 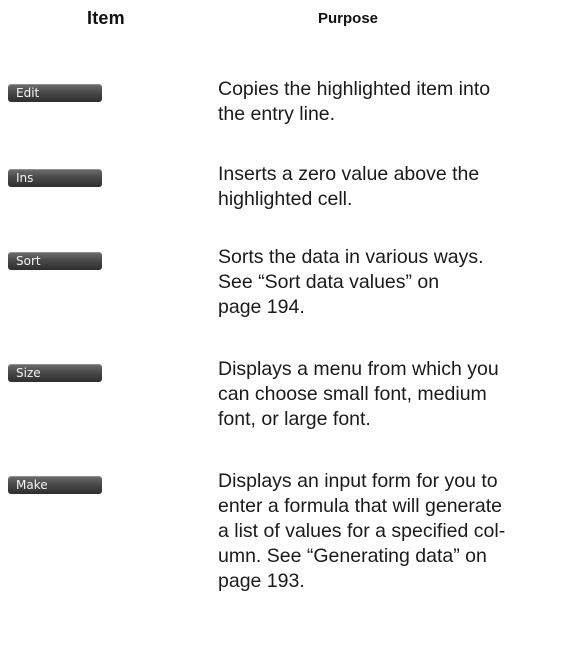 What do you see at coordinates (28, 93) in the screenshot?
I see `softkey-label: Edit` at bounding box center [28, 93].